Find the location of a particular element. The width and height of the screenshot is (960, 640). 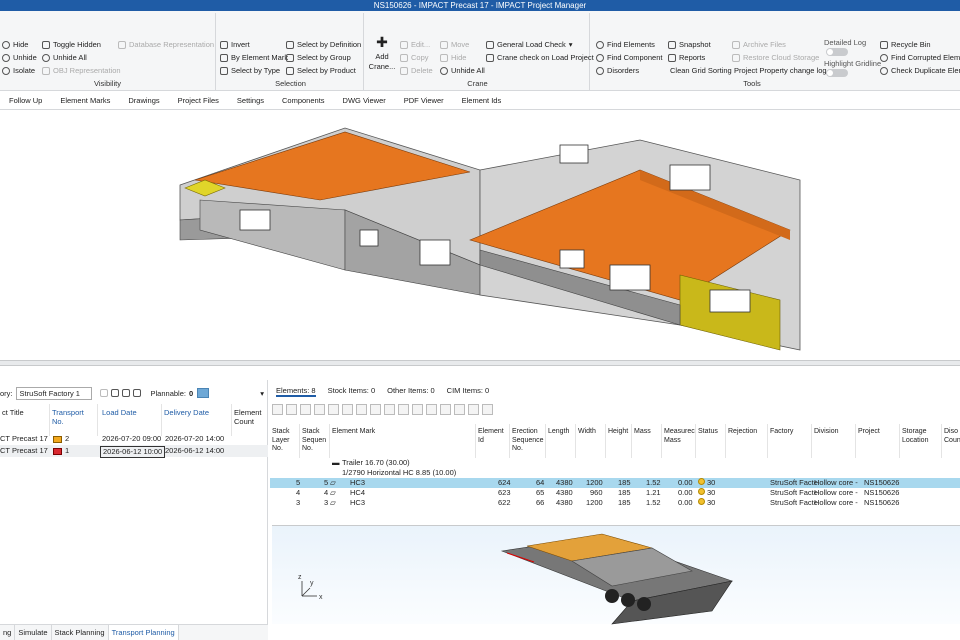

by-element-mark-button: By Element Mark is located at coordinates (254, 58).